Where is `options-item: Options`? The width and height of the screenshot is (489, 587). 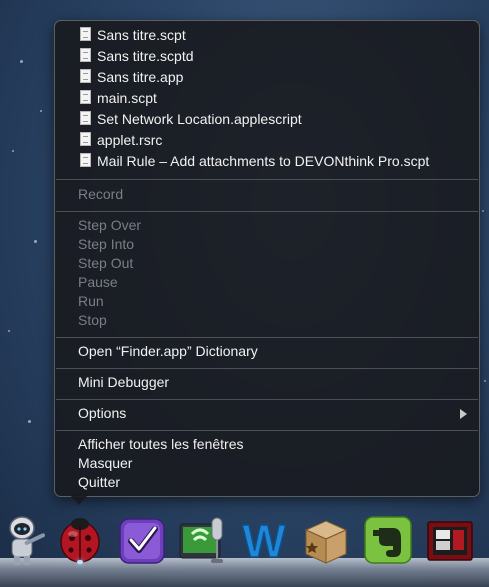 options-item: Options is located at coordinates (267, 413).